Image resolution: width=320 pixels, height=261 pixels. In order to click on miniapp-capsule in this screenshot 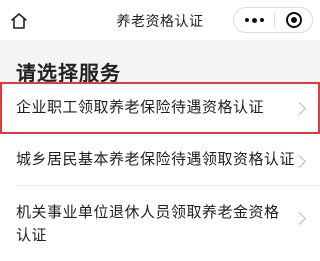, I will do `click(273, 20)`.